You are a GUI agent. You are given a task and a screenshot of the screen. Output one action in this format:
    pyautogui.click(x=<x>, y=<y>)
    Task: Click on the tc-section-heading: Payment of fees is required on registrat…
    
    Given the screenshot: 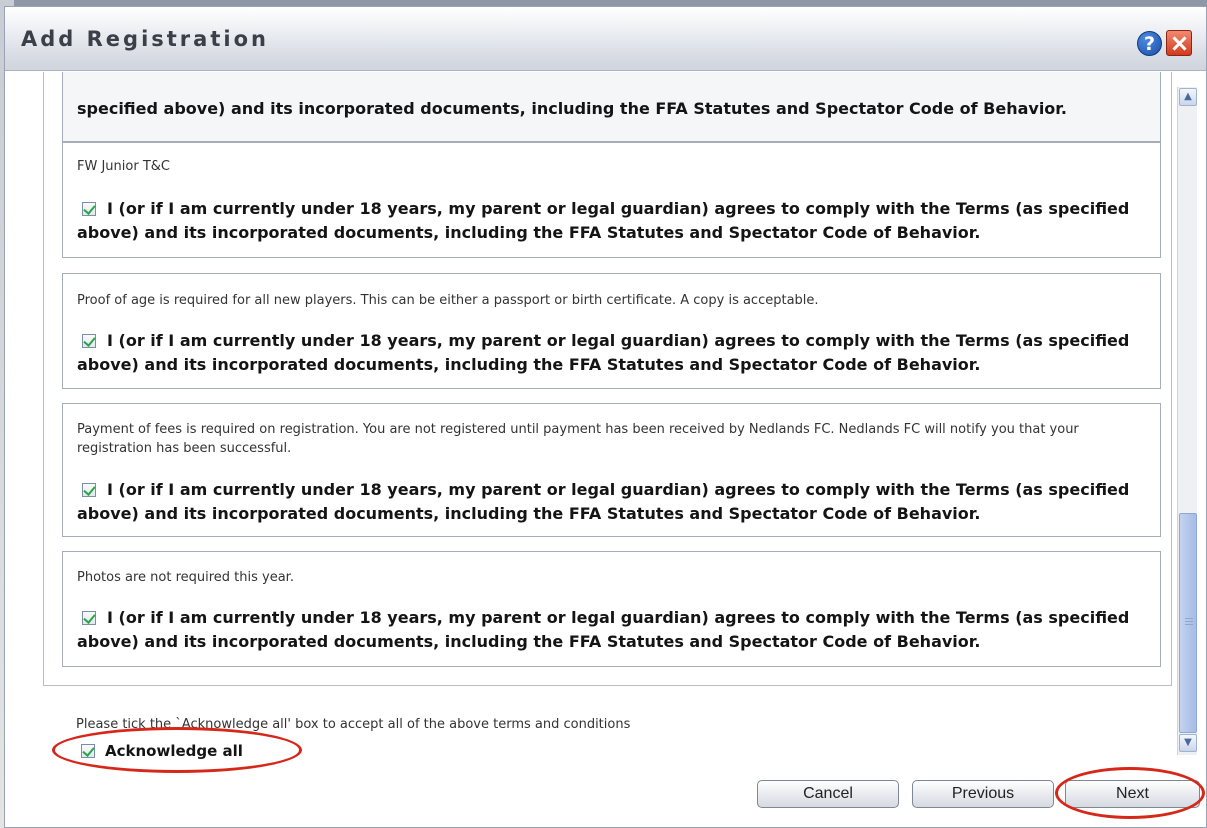 What is the action you would take?
    pyautogui.click(x=578, y=439)
    